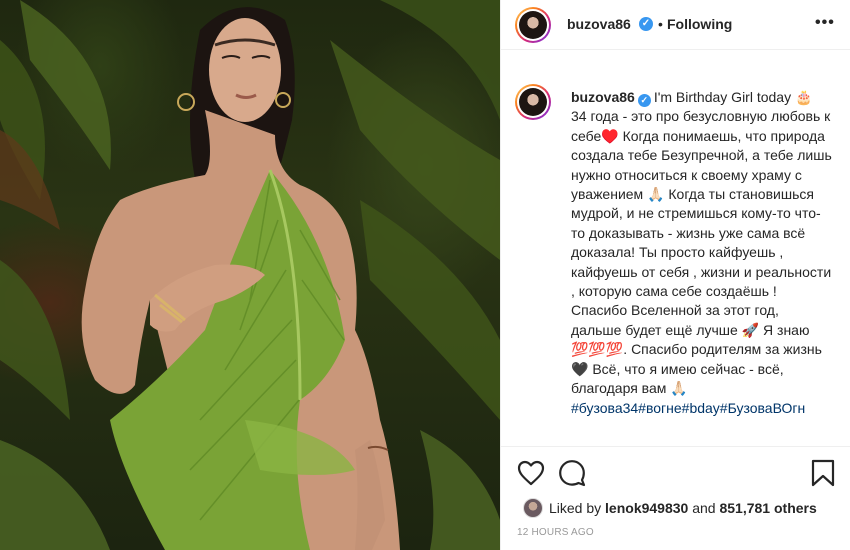  Describe the element at coordinates (646, 508) in the screenshot. I see `liker-username: lenok949830` at that location.